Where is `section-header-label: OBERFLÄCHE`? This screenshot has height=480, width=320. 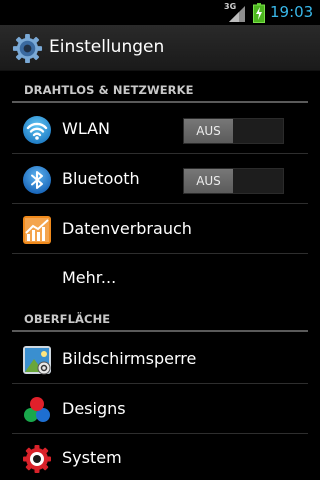 section-header-label: OBERFLÄCHE is located at coordinates (67, 319).